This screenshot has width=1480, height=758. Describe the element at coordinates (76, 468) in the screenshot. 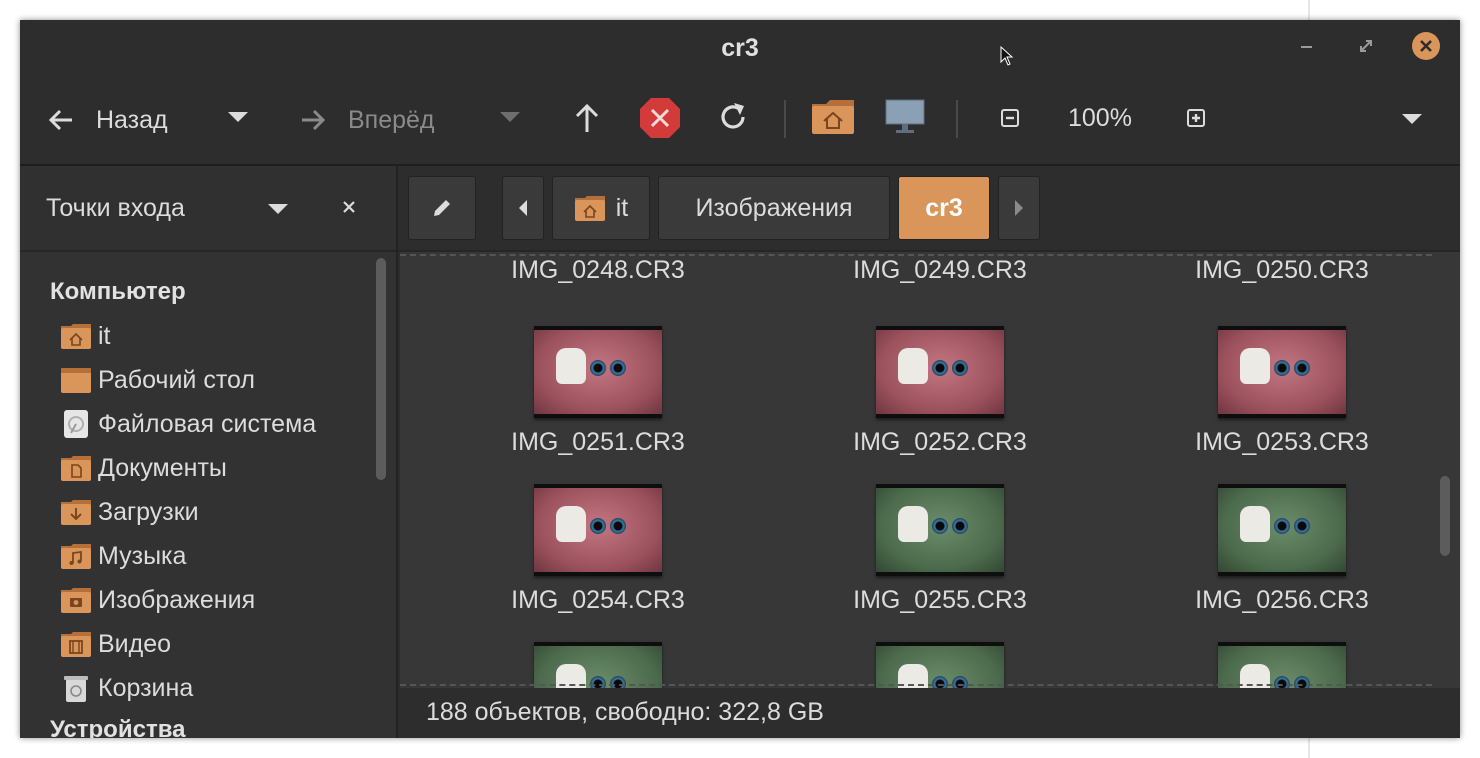

I see `documents-folder-icon` at that location.